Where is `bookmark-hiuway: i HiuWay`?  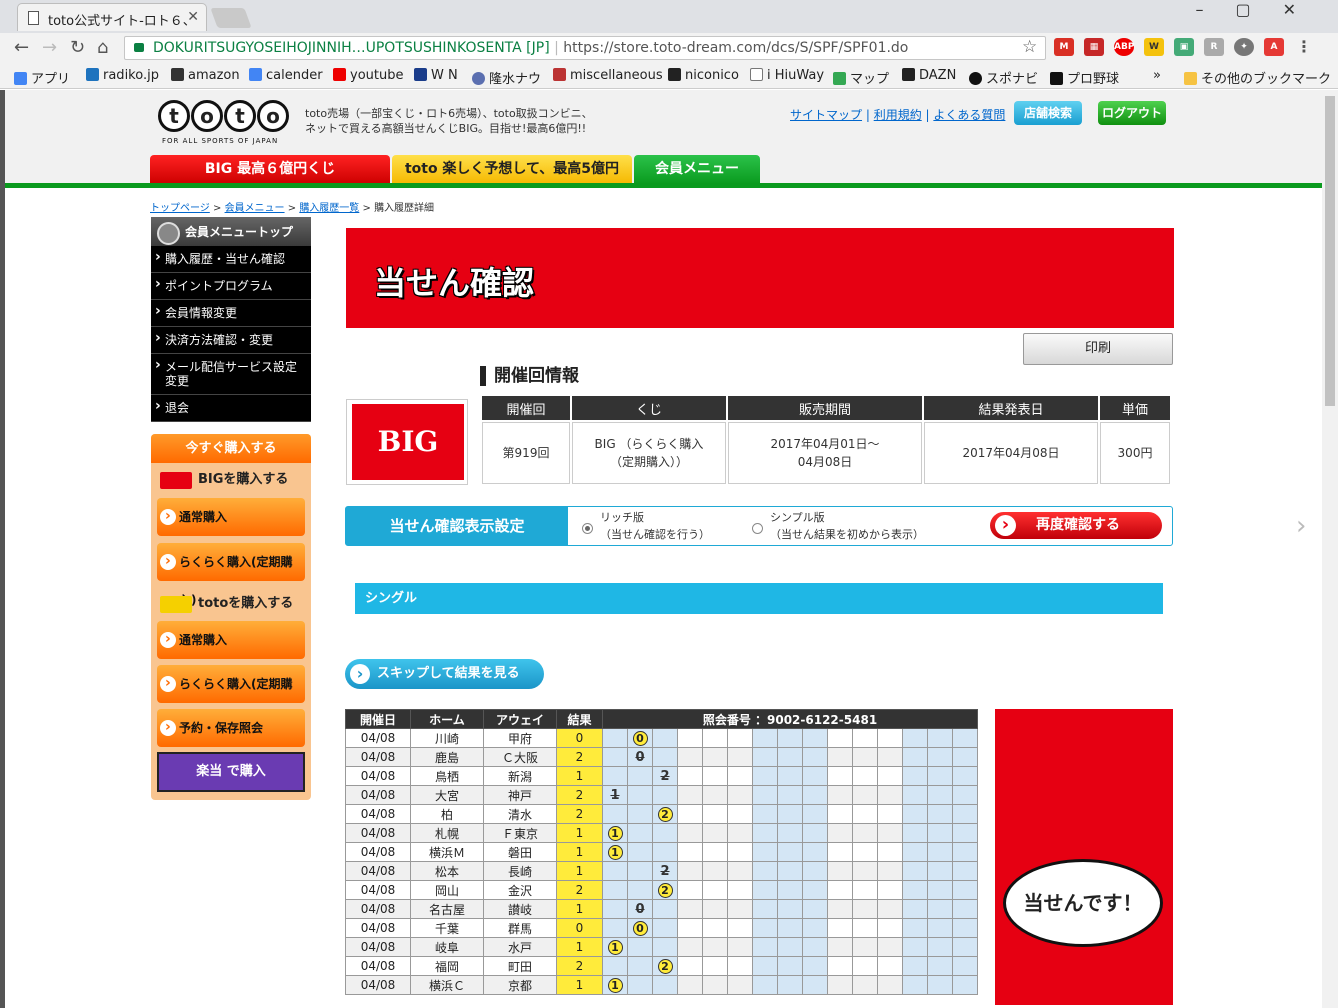 bookmark-hiuway: i HiuWay is located at coordinates (787, 75).